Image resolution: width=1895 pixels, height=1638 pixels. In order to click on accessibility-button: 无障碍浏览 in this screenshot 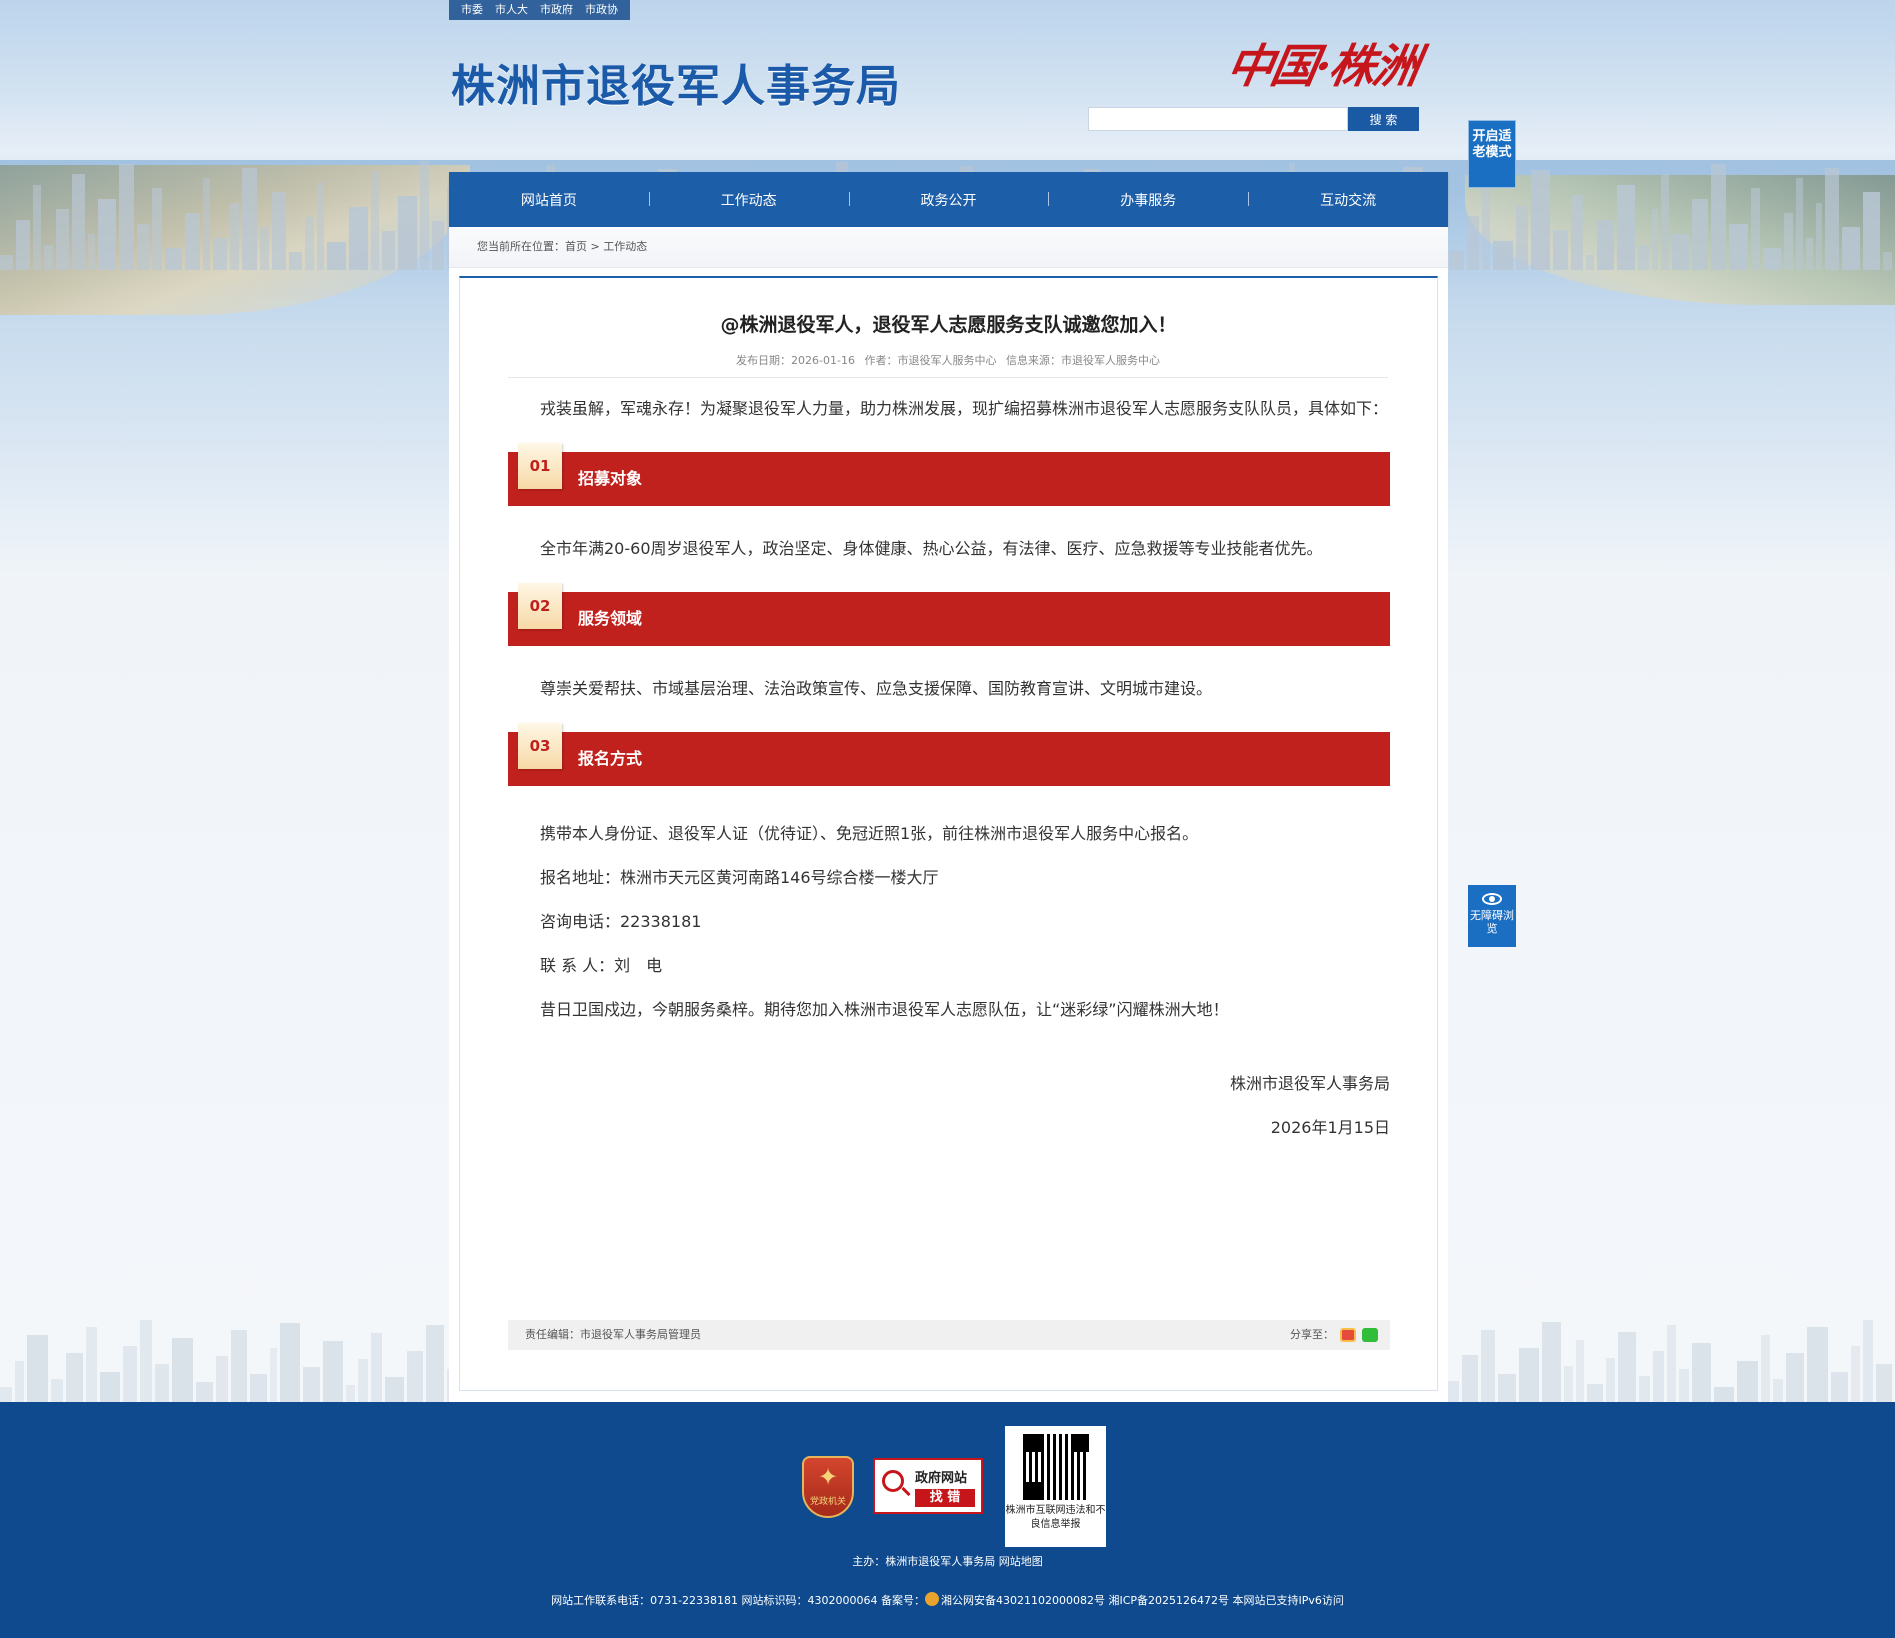, I will do `click(1492, 916)`.